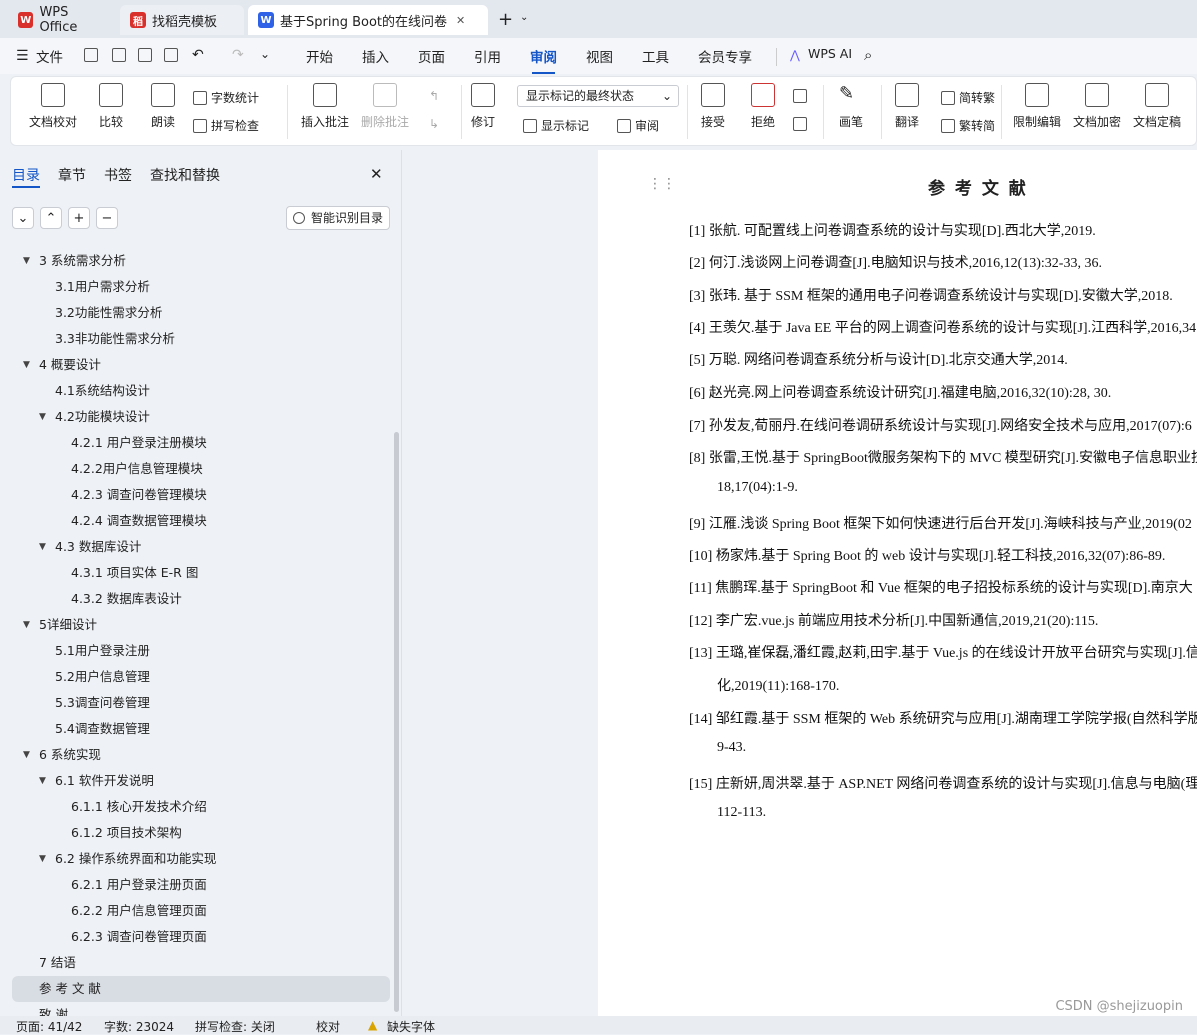  Describe the element at coordinates (201, 261) in the screenshot. I see `toc-item: ▼ 3 系统需求分析` at that location.